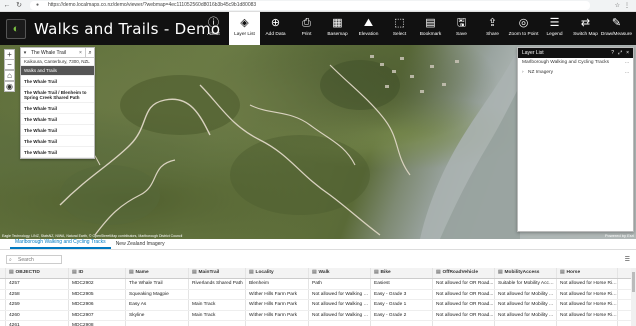 This screenshot has width=636, height=326. What do you see at coordinates (277, 273) in the screenshot?
I see `column-header: ▤ Locality` at bounding box center [277, 273].